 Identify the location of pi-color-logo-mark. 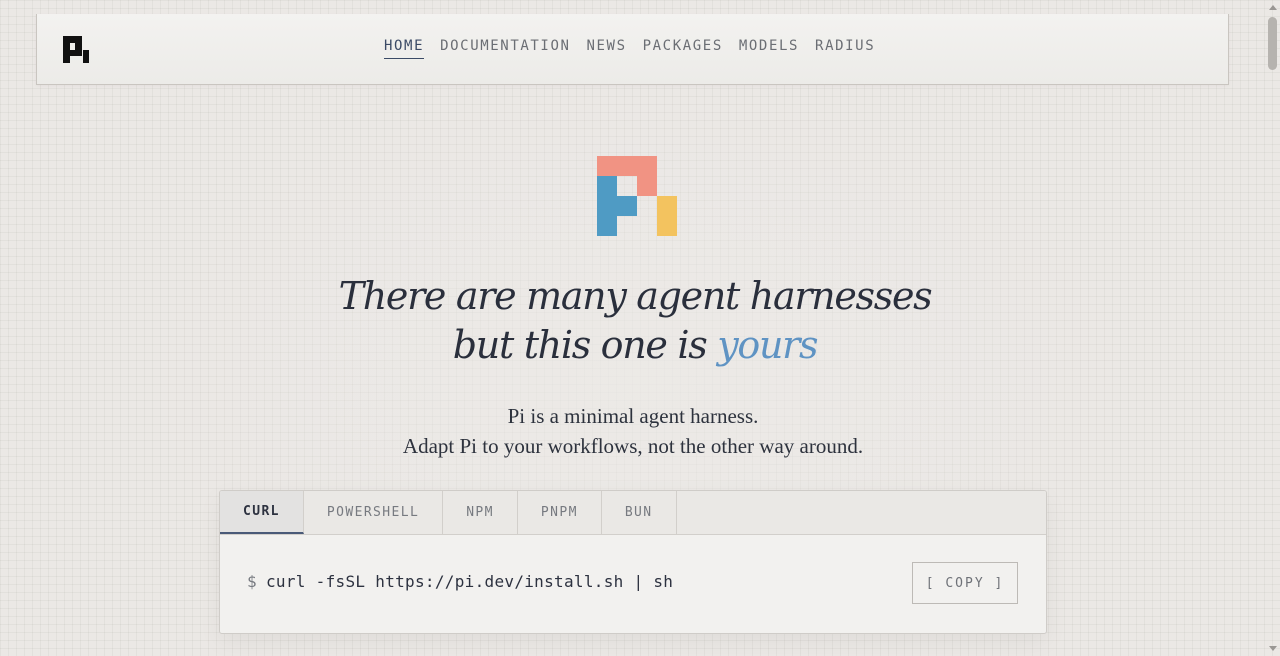
(637, 196).